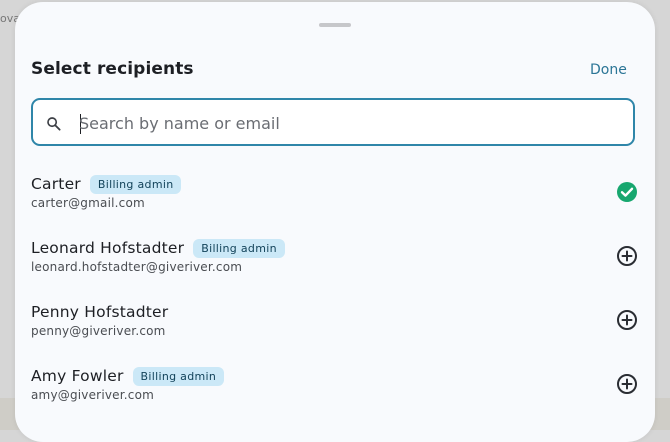  What do you see at coordinates (98, 331) in the screenshot?
I see `recipient-email: penny@giveriver.com` at bounding box center [98, 331].